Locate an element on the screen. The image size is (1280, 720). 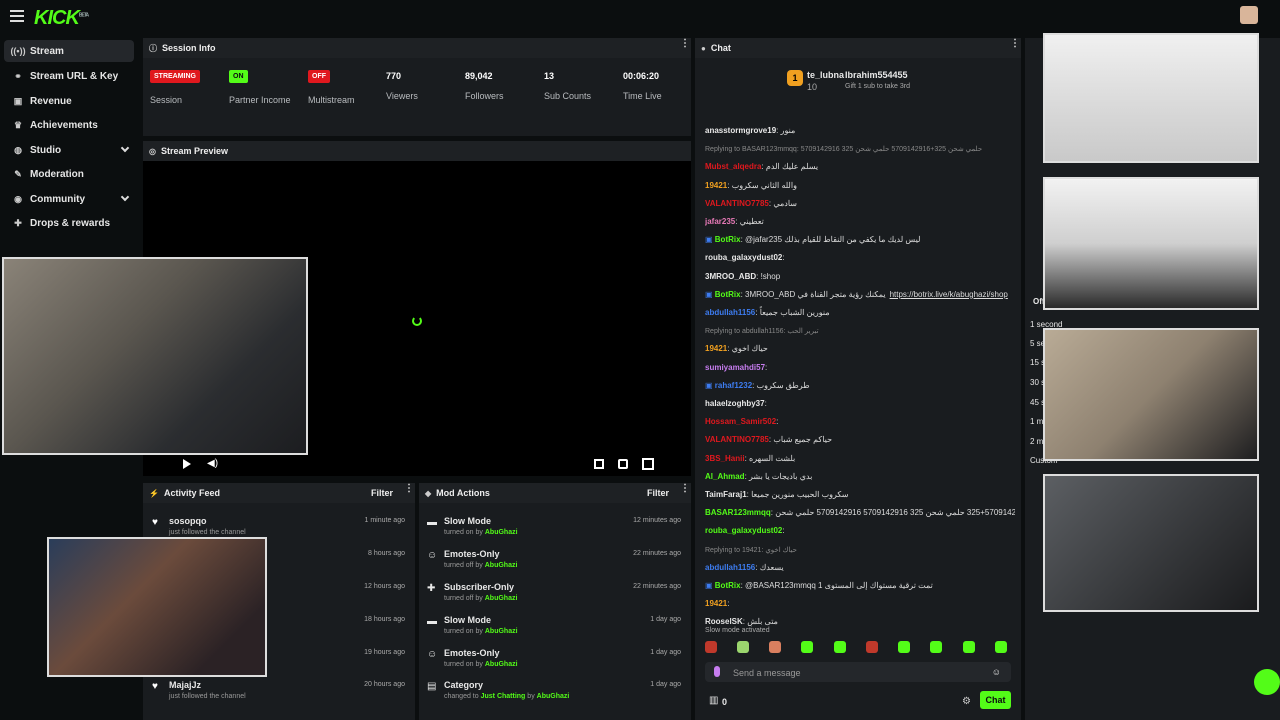
sidebar-item-moderation: ✎ Moderation is located at coordinates (69, 174).